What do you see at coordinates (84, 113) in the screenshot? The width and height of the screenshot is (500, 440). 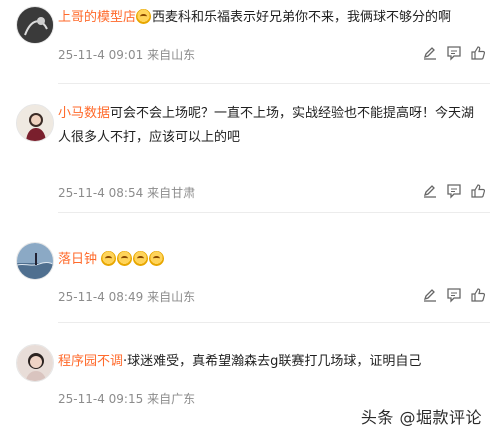 I see `username: 小马数据` at bounding box center [84, 113].